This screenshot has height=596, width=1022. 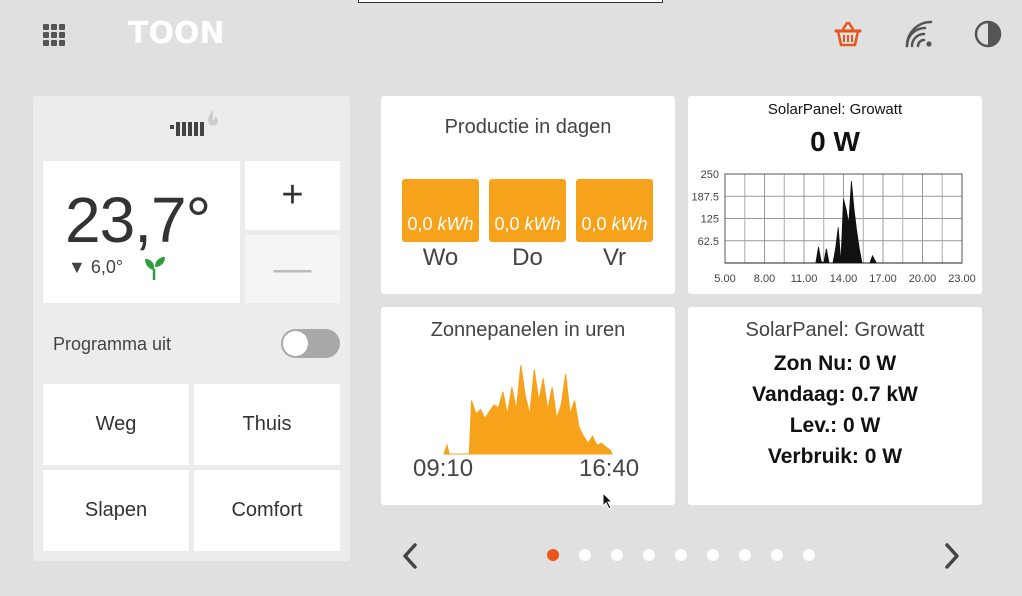 I want to click on hours-series-area, so click(x=528, y=409).